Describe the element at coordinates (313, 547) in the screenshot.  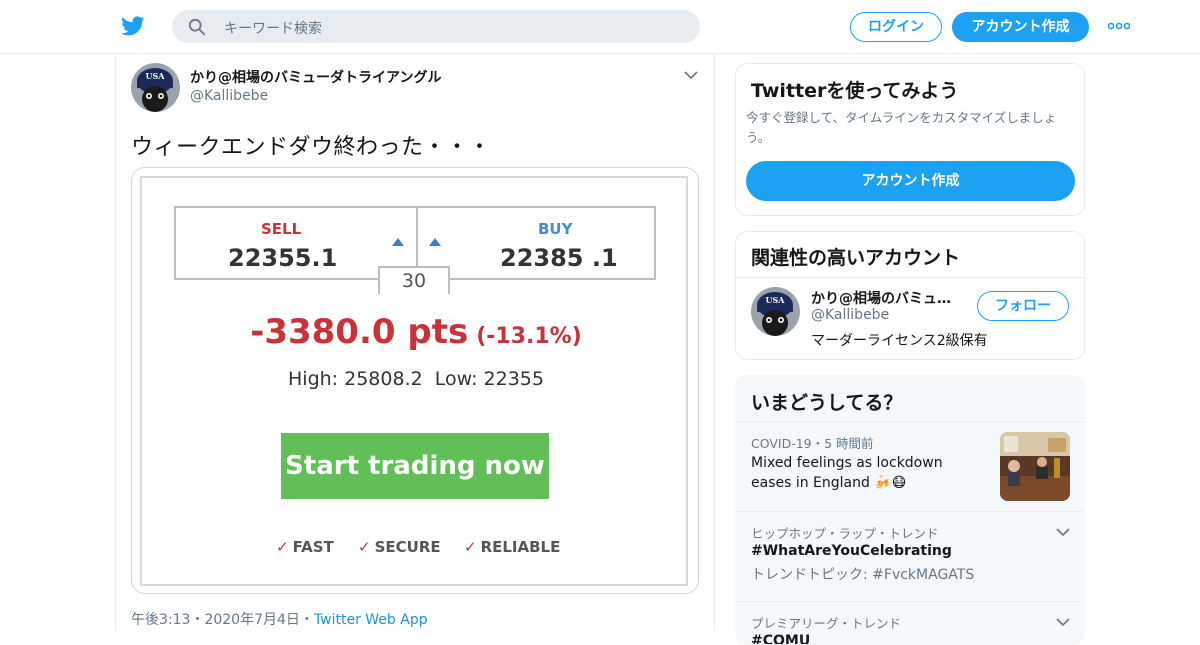
I see `feature-label: FAST` at that location.